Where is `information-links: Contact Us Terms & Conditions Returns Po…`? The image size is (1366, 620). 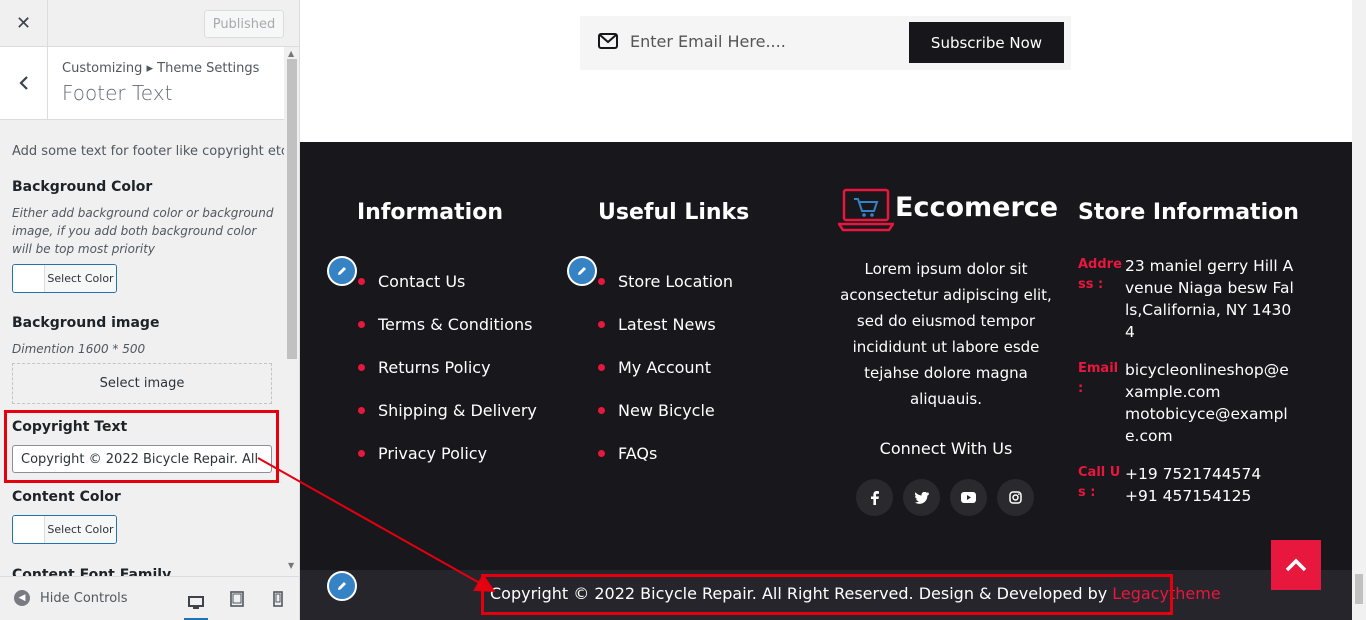 information-links: Contact Us Terms & Conditions Returns Po… is located at coordinates (447, 367).